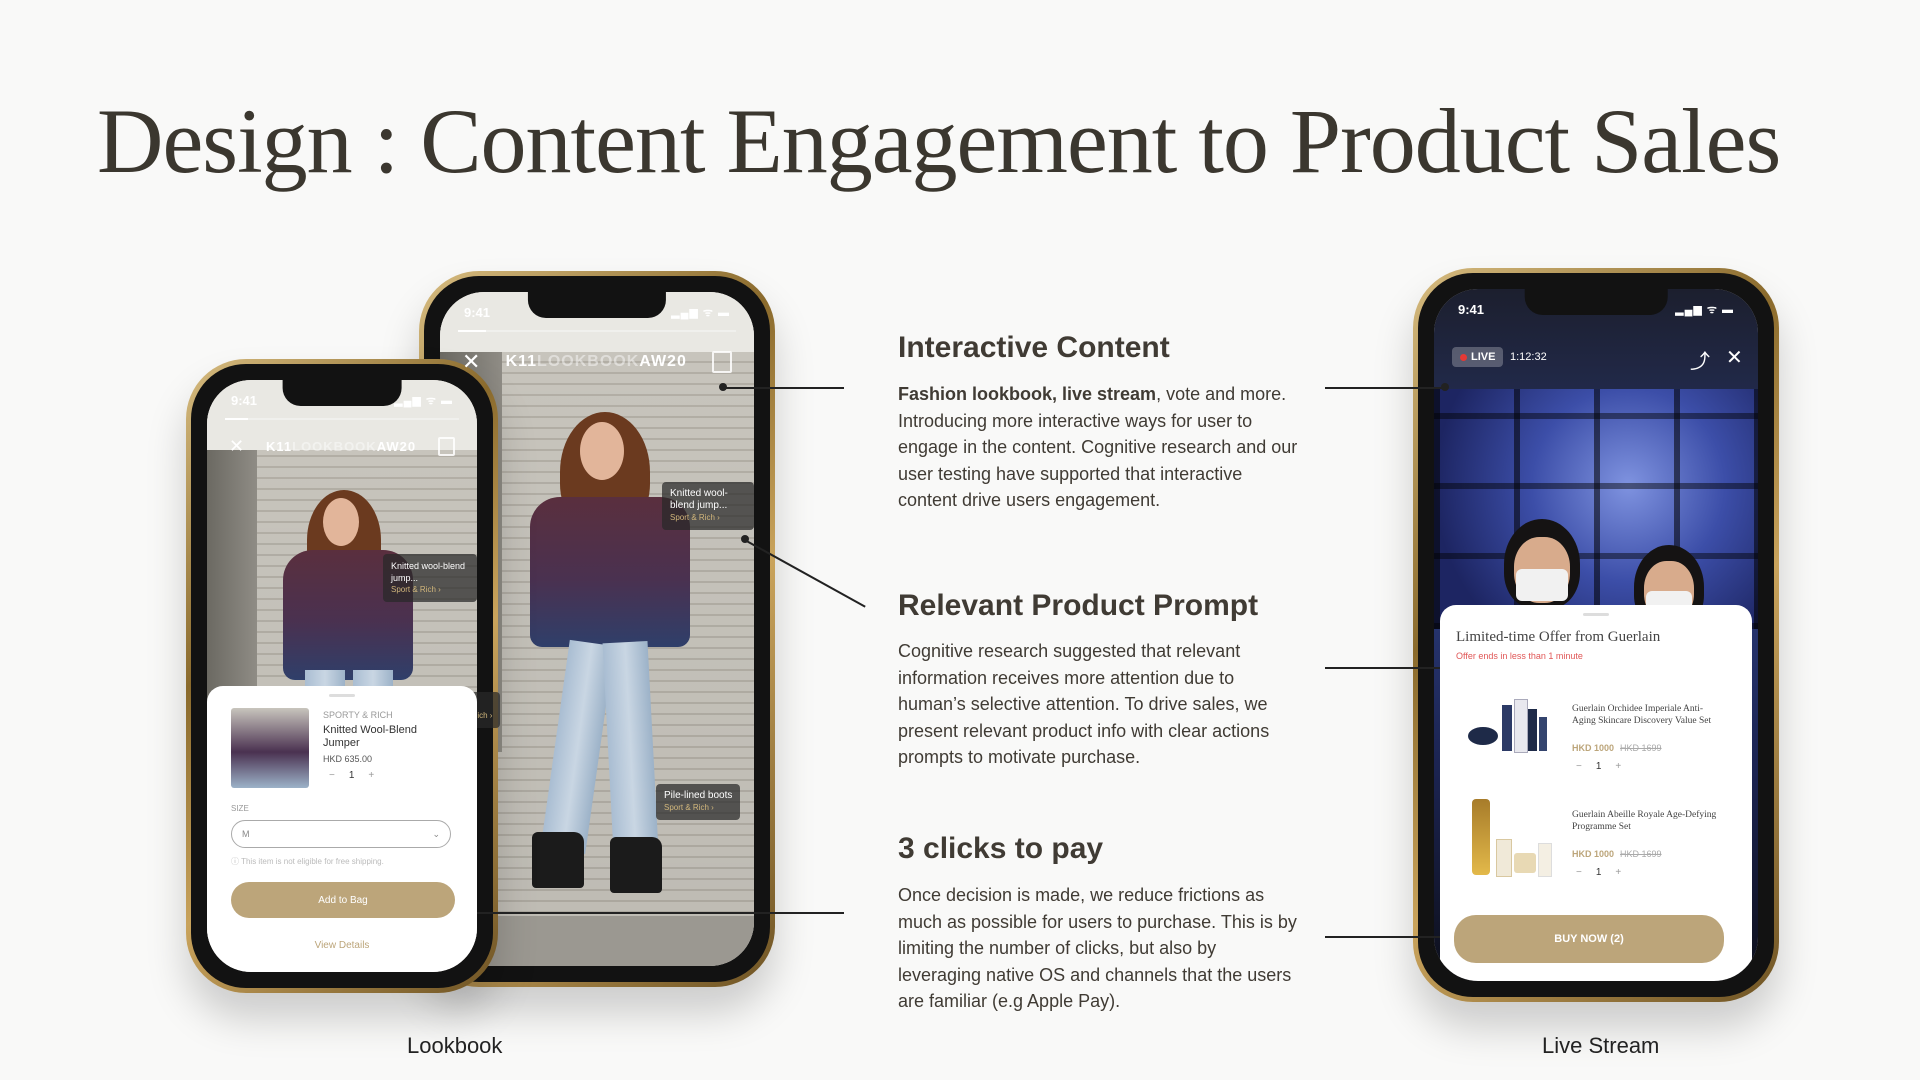 This screenshot has width=1920, height=1080. Describe the element at coordinates (1528, 357) in the screenshot. I see `live-timer: 1:12:32` at that location.